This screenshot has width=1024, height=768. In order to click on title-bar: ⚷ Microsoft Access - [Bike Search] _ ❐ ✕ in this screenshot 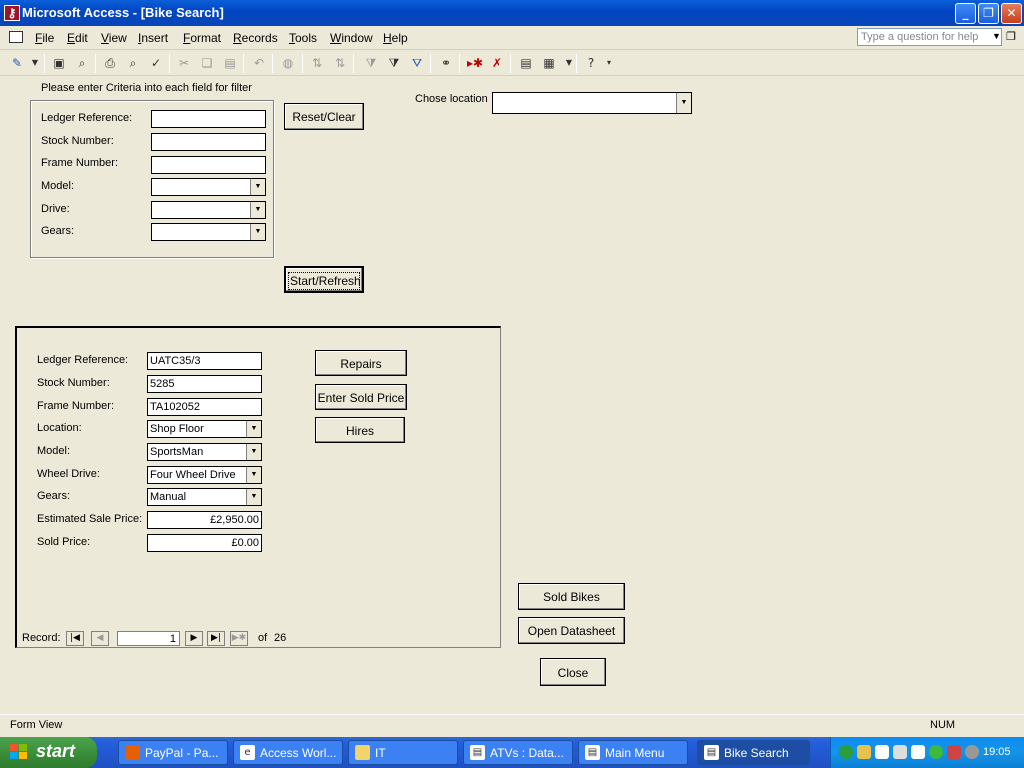, I will do `click(512, 13)`.